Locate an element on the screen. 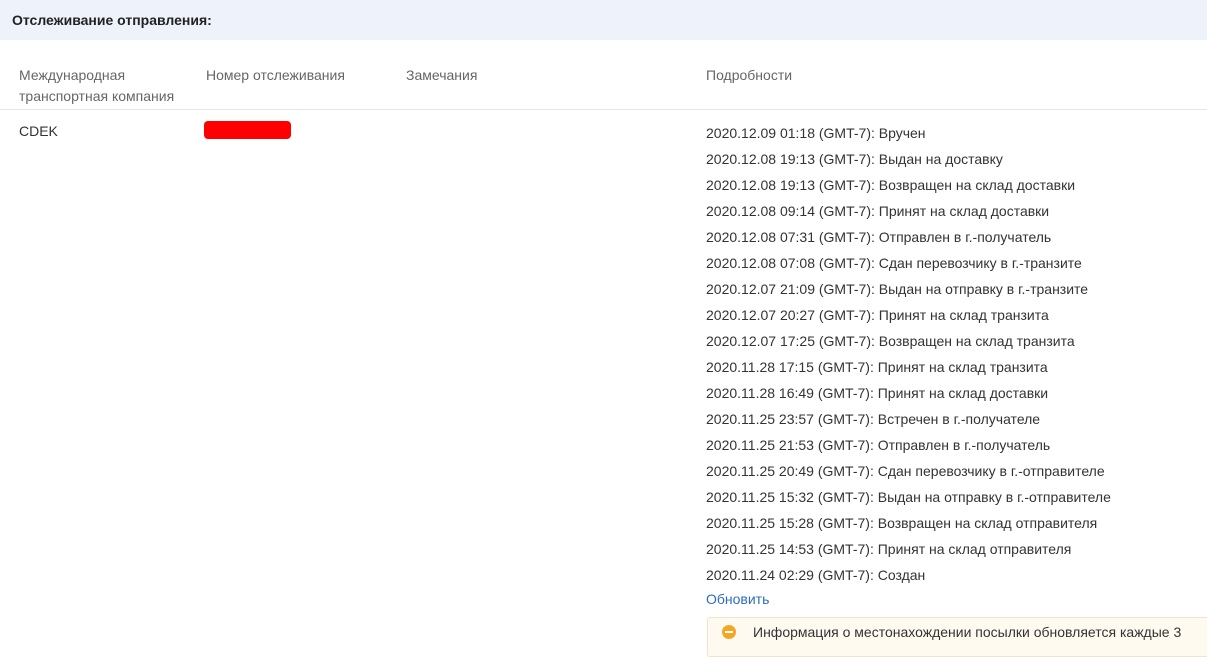 The image size is (1207, 657). section-title: Отслеживание отправления: is located at coordinates (112, 20).